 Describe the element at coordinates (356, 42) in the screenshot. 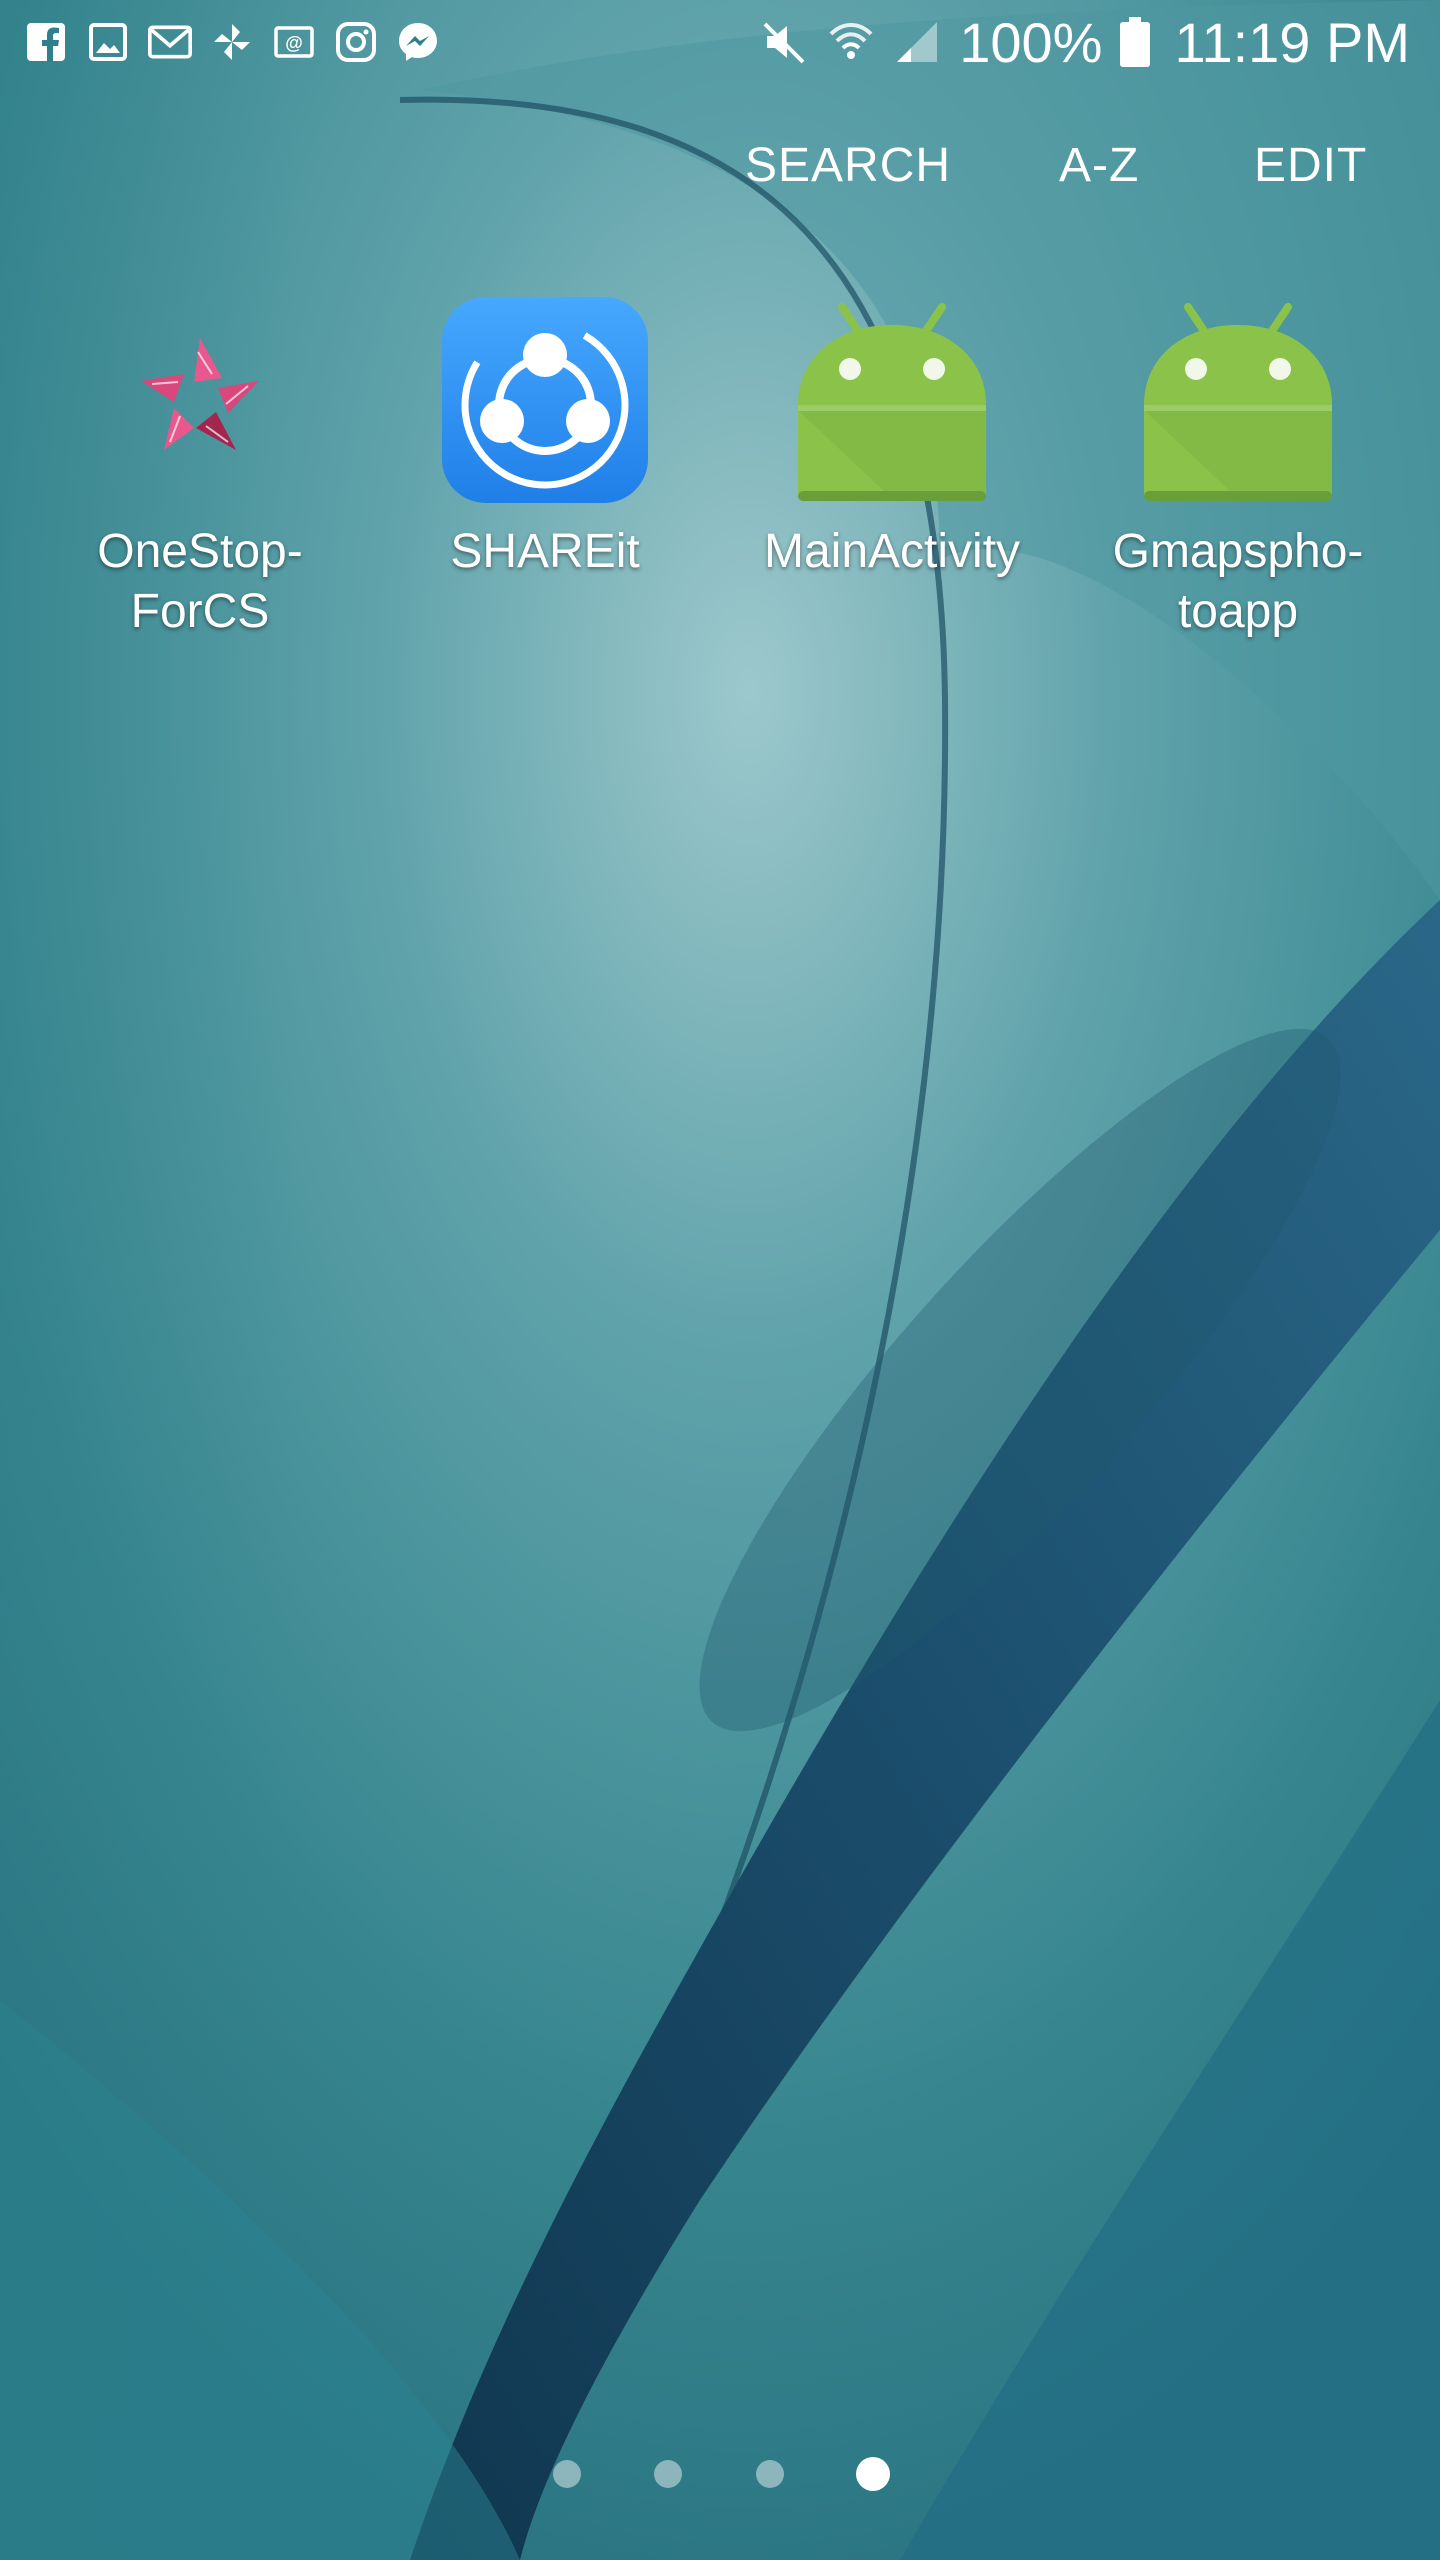

I see `instagram-icon` at that location.